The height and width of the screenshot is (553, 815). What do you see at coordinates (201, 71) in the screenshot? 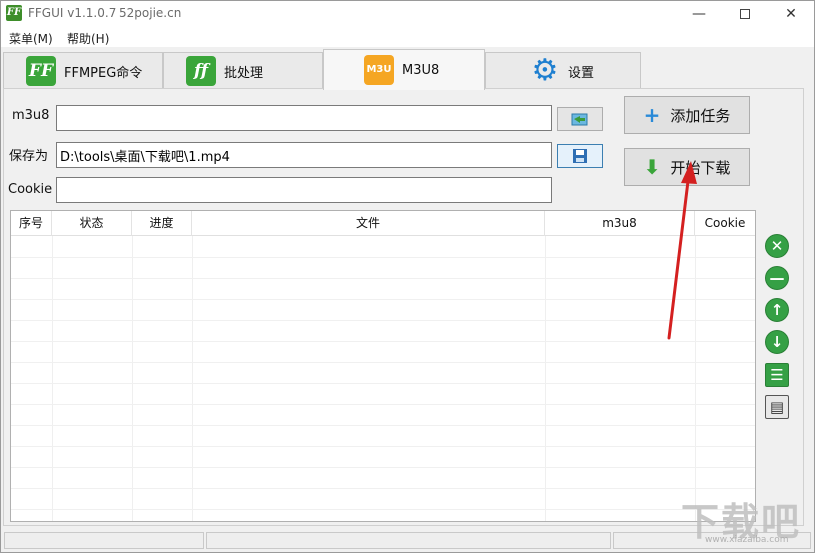
I see `ff-italic-icon: ff` at bounding box center [201, 71].